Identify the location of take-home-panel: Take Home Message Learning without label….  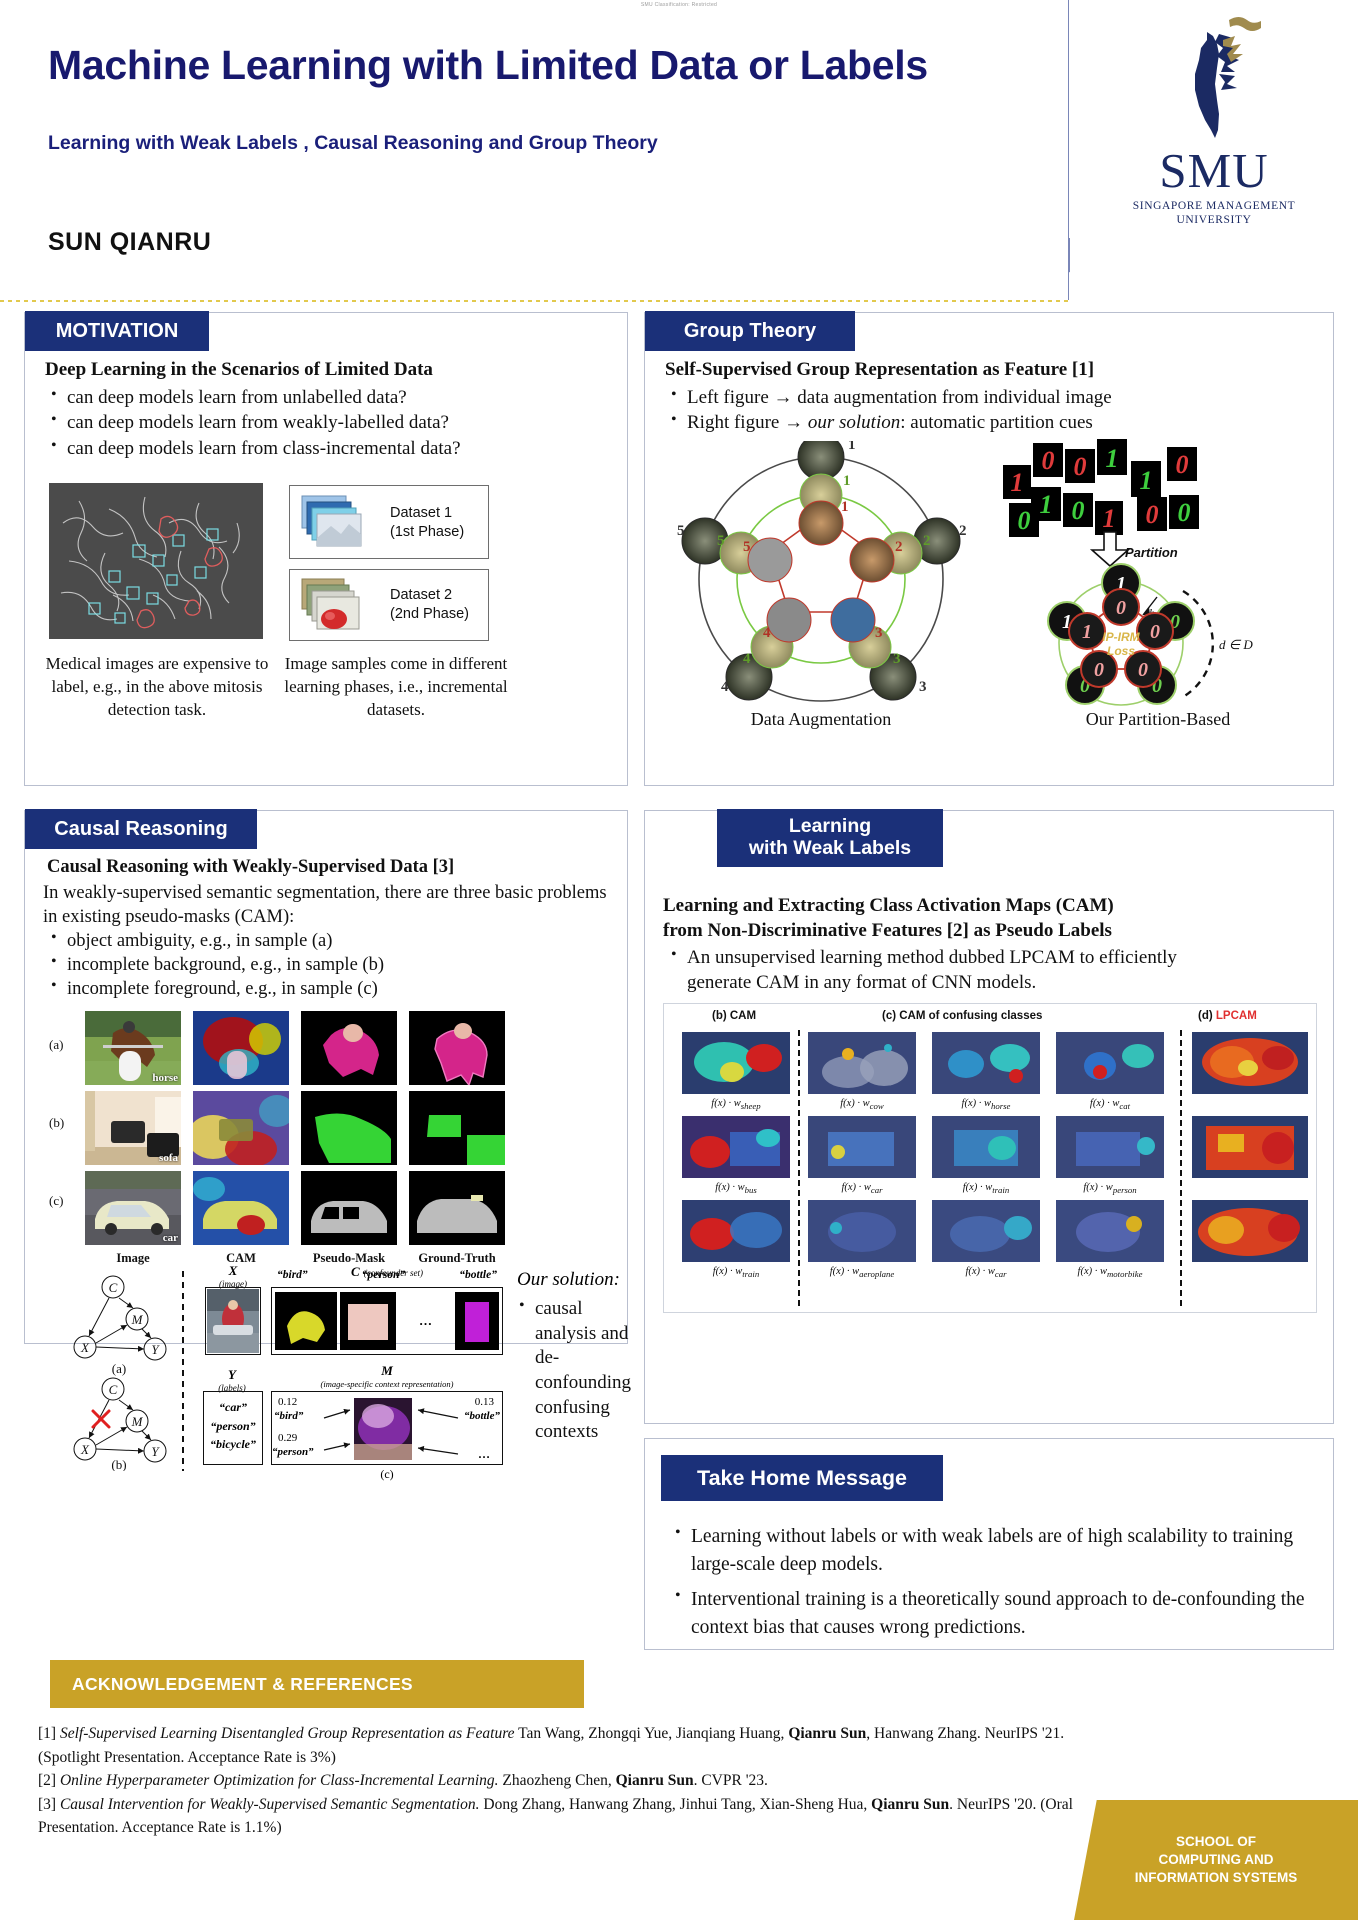
(989, 1544).